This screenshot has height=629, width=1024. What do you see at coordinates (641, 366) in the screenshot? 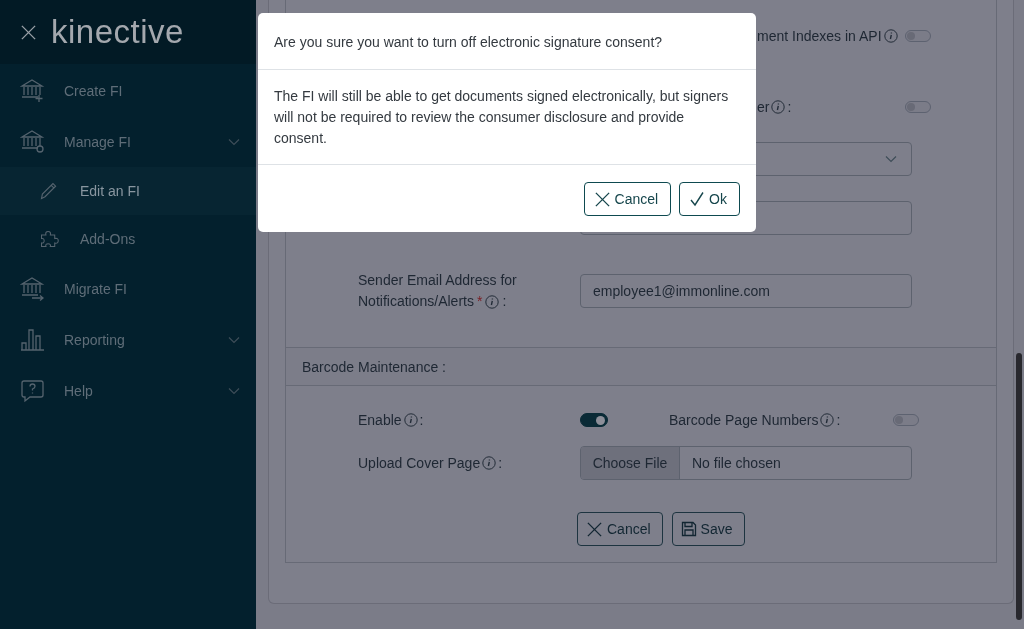
I see `section-header: Barcode Maintenance :` at bounding box center [641, 366].